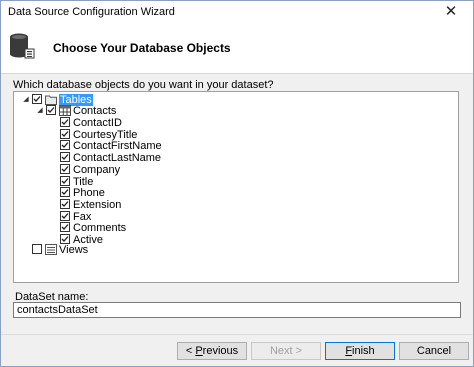  I want to click on close-button: ✕, so click(451, 12).